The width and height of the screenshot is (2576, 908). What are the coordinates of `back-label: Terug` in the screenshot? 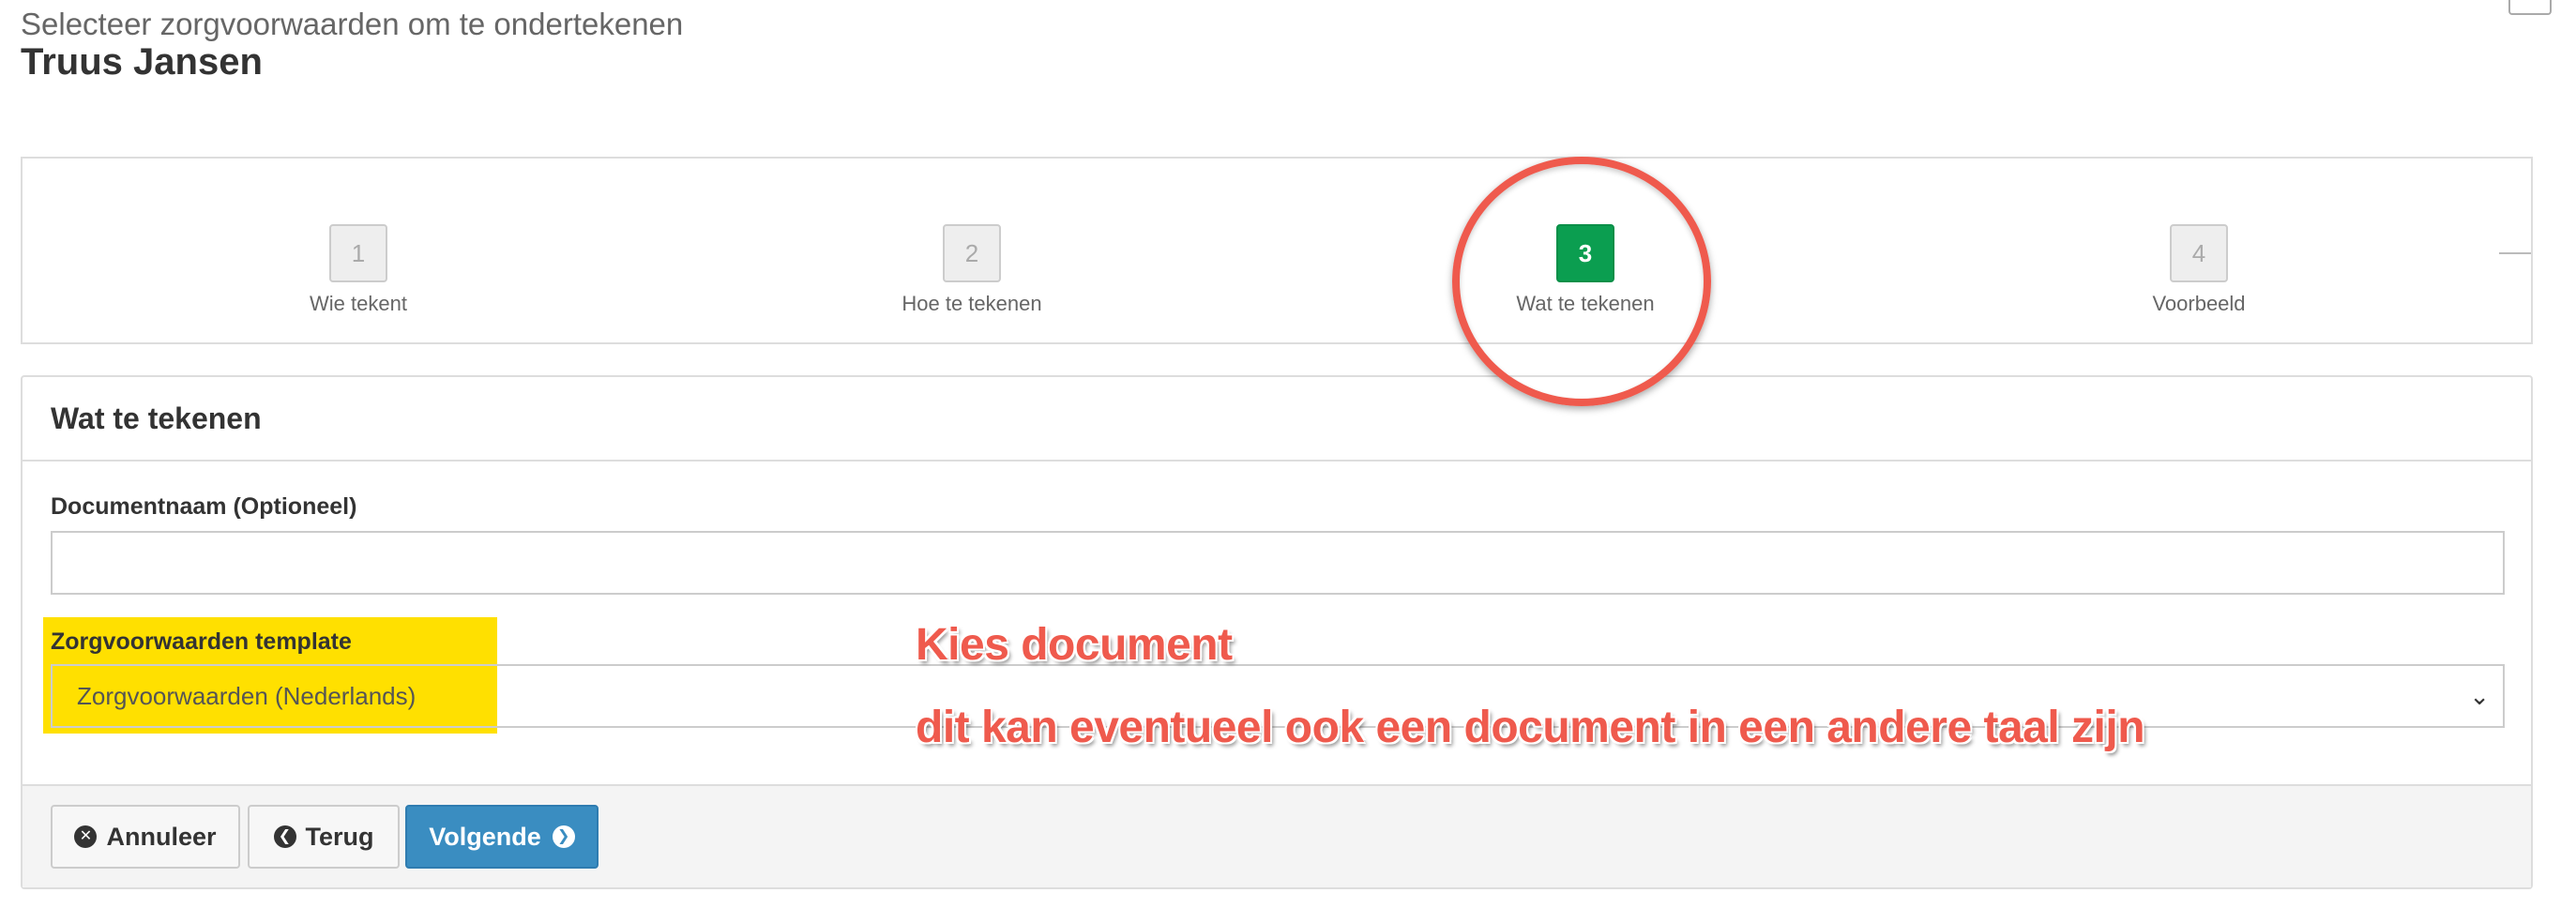 It's located at (340, 837).